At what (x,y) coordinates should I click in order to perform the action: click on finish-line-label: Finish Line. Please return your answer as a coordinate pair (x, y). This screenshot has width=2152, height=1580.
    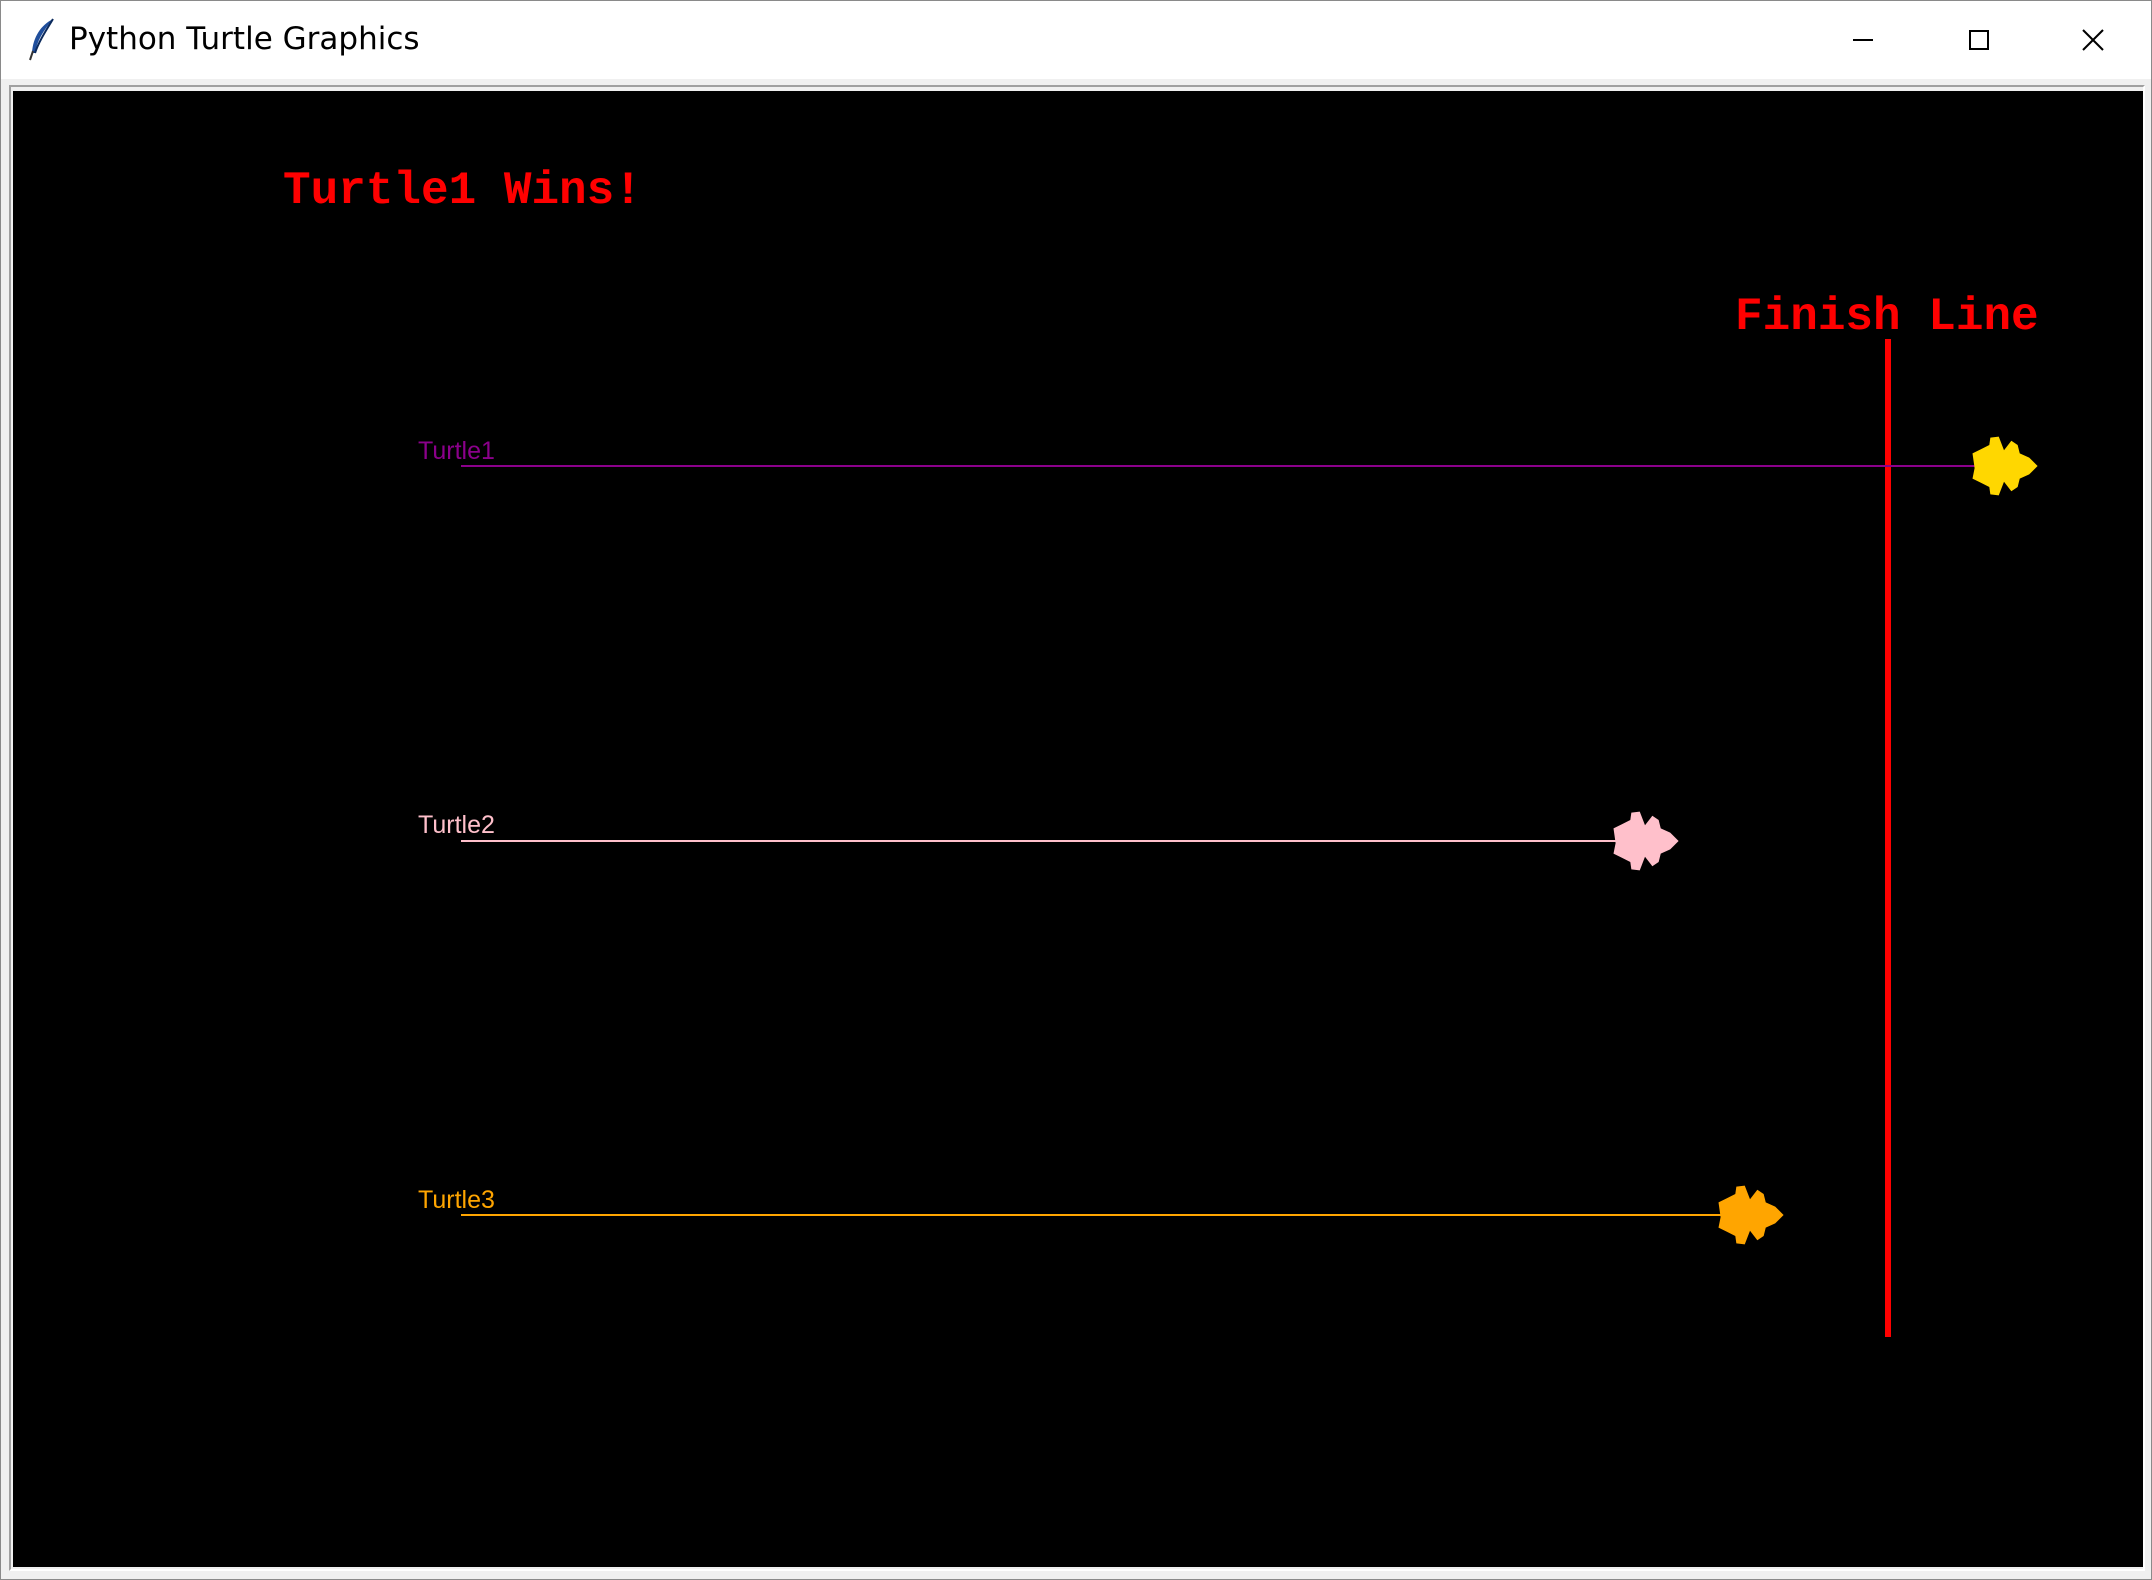
    Looking at the image, I should click on (1887, 317).